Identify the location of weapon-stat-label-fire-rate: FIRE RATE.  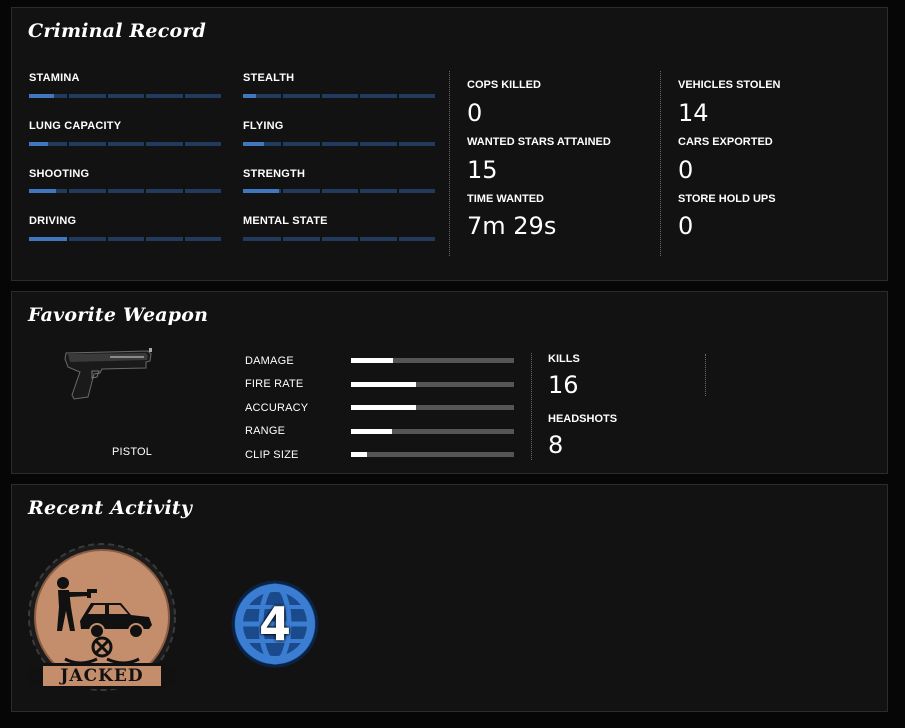
(274, 384).